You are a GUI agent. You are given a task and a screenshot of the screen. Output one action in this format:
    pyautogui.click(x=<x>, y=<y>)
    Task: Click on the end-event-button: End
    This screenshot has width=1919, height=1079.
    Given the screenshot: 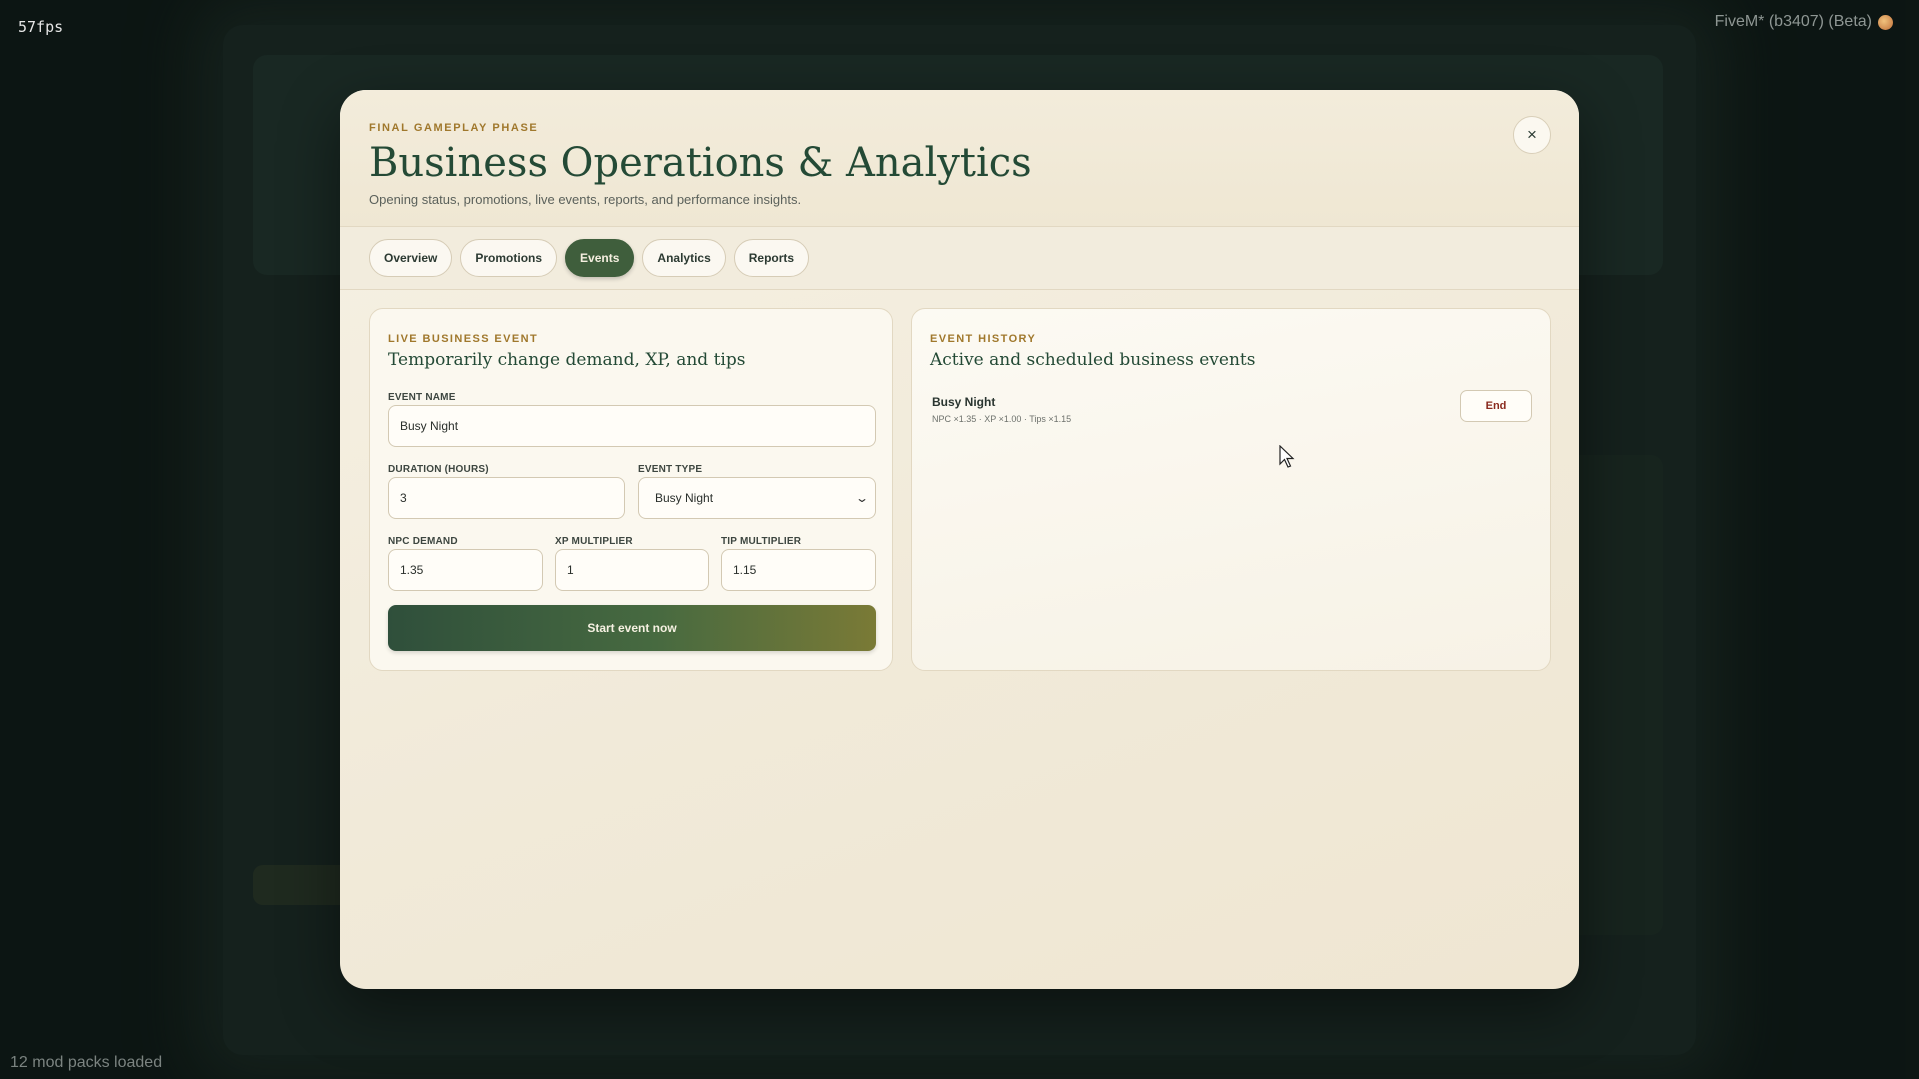 What is the action you would take?
    pyautogui.click(x=1496, y=406)
    